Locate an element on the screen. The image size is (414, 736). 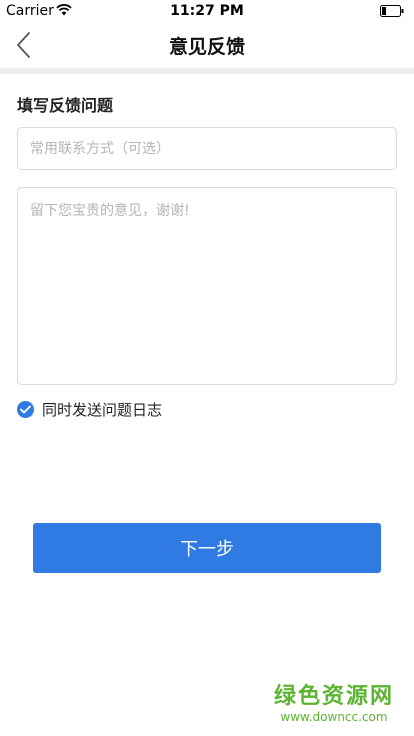
watermark-title: 绿色资源网 is located at coordinates (333, 696).